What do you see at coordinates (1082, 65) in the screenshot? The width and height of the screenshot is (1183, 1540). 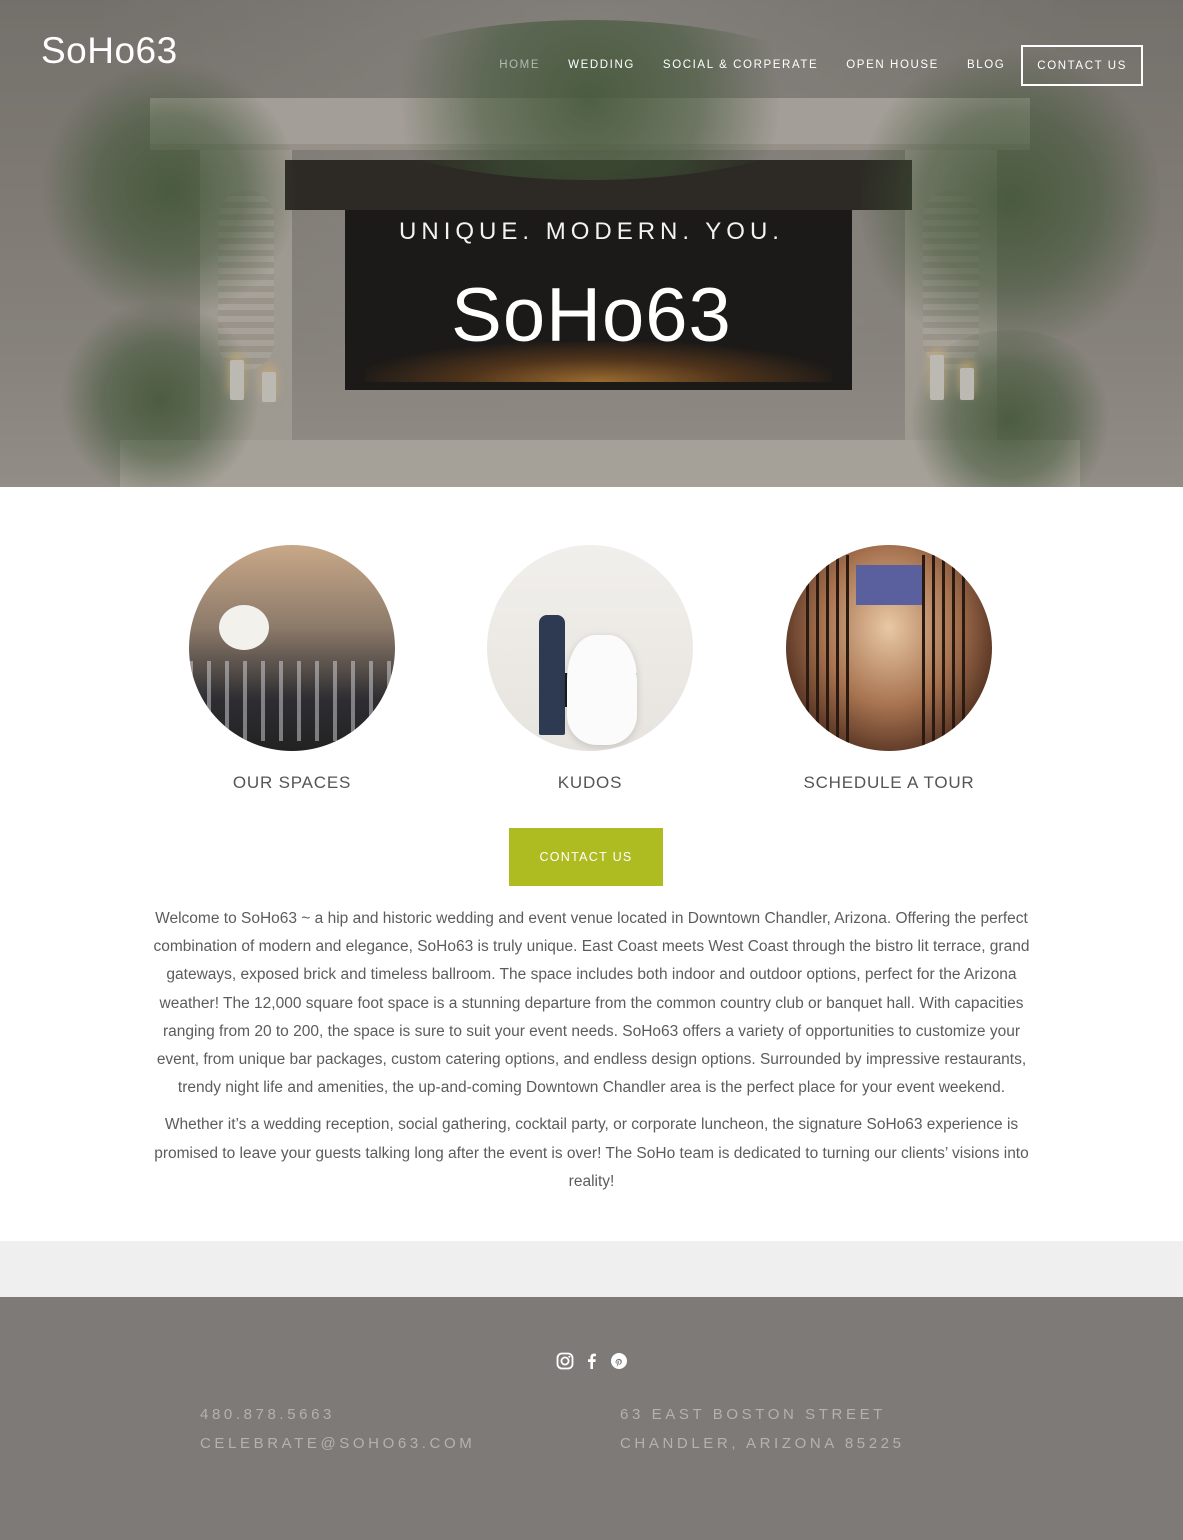 I see `nav-contact-button: CONTACT US` at bounding box center [1082, 65].